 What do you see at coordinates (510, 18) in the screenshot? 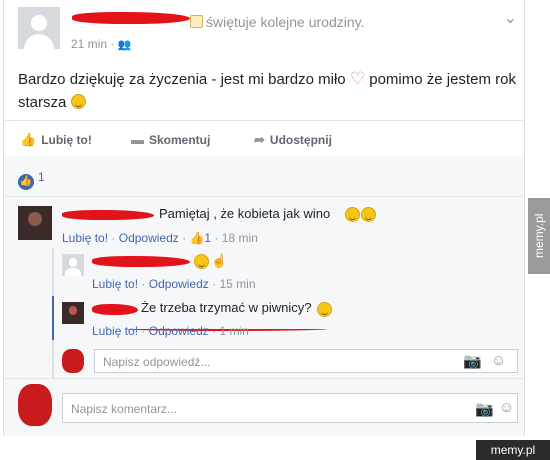
I see `chevron-down-icon: ⌄` at bounding box center [510, 18].